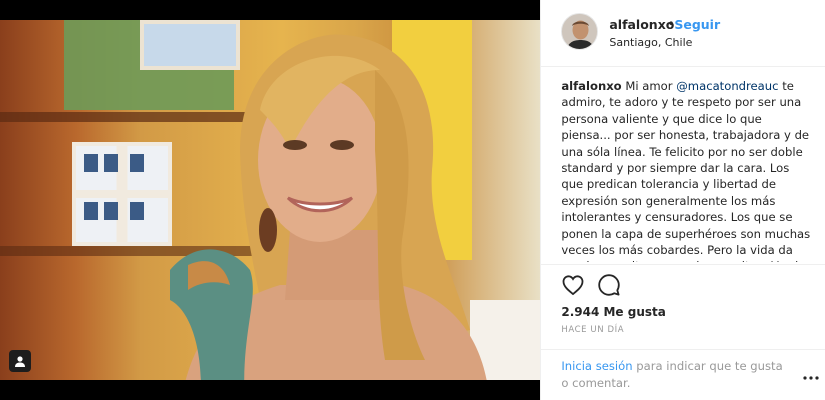 The image size is (825, 400). What do you see at coordinates (596, 366) in the screenshot?
I see `login-link: Inicia sesión` at bounding box center [596, 366].